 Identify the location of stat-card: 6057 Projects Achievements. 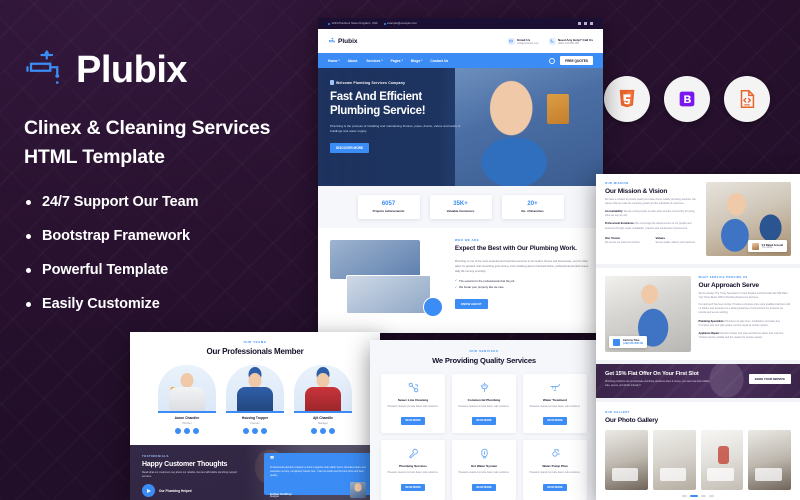
(388, 207).